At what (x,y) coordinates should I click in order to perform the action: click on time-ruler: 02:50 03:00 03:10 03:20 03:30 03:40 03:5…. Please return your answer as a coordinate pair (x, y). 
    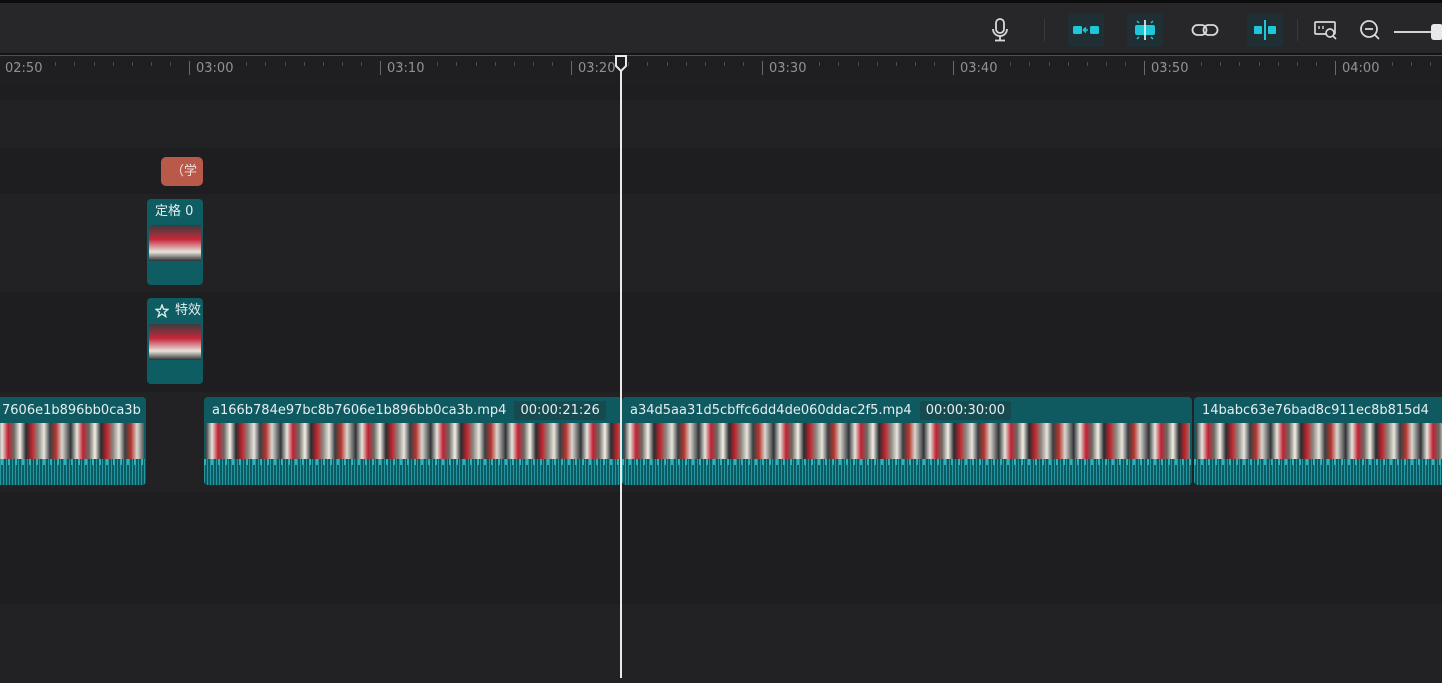
    Looking at the image, I should click on (721, 70).